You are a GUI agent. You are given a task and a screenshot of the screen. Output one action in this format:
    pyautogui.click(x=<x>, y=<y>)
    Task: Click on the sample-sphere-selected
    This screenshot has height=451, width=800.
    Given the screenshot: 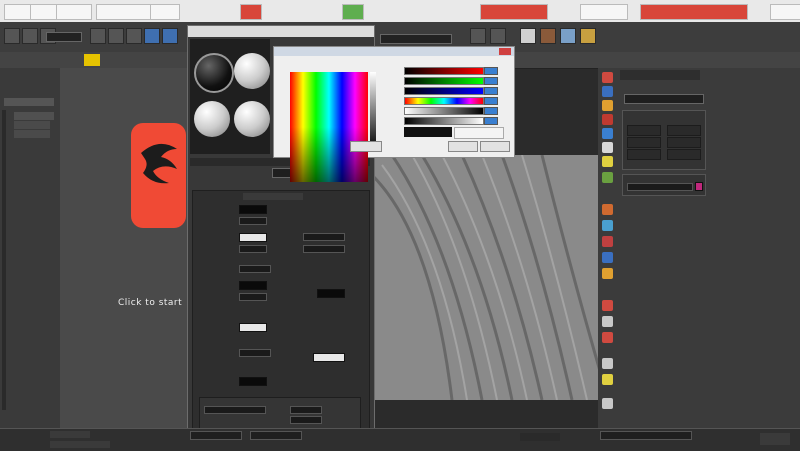 What is the action you would take?
    pyautogui.click(x=214, y=73)
    